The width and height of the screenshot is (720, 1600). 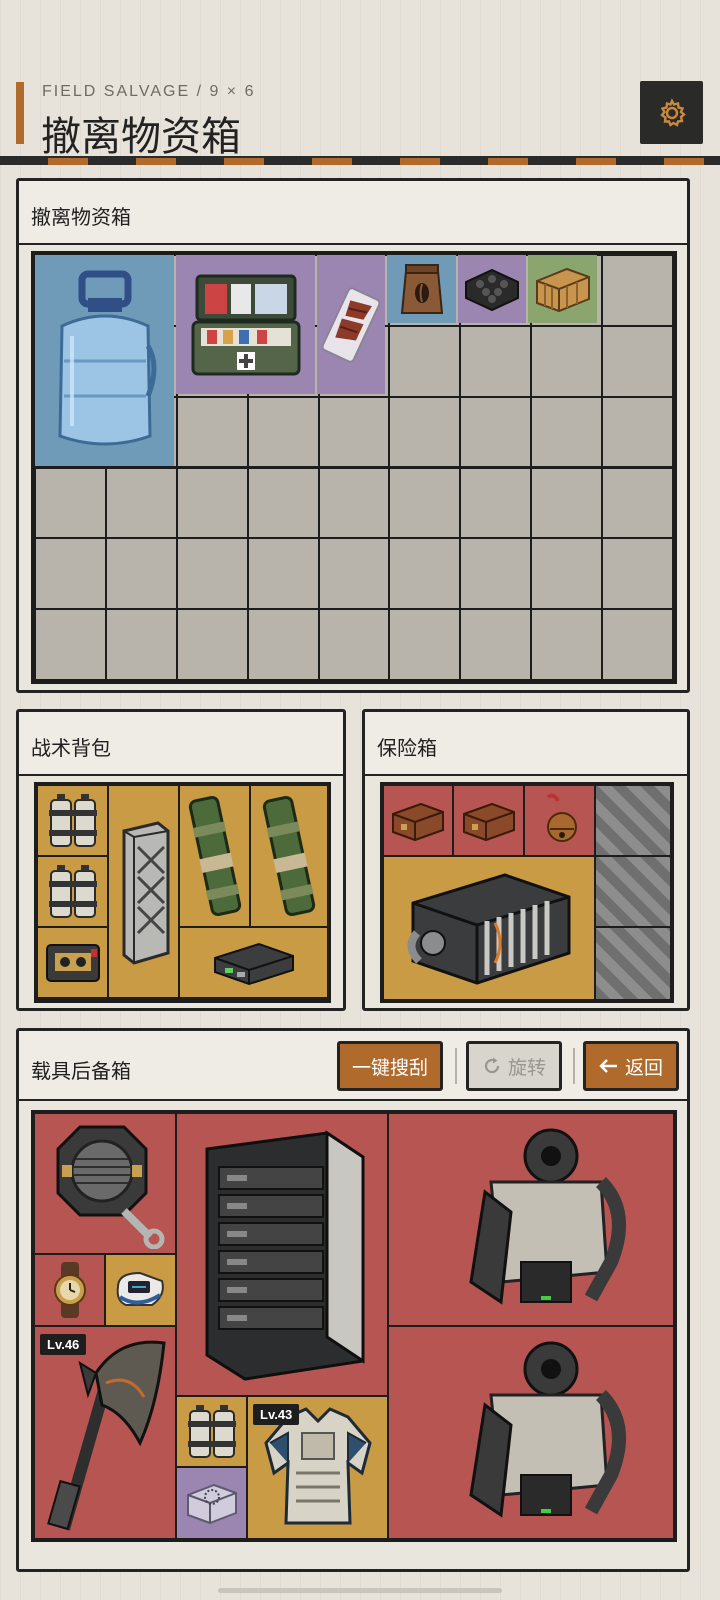 I want to click on inventory-item-metal-case, so click(x=143, y=891).